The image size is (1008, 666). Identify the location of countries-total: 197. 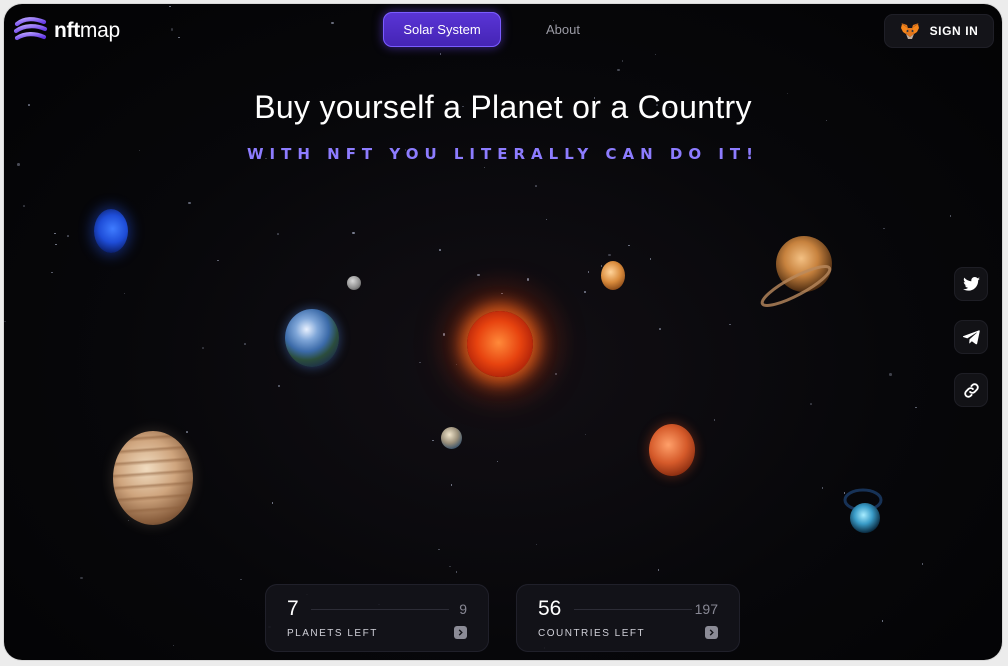
(706, 609).